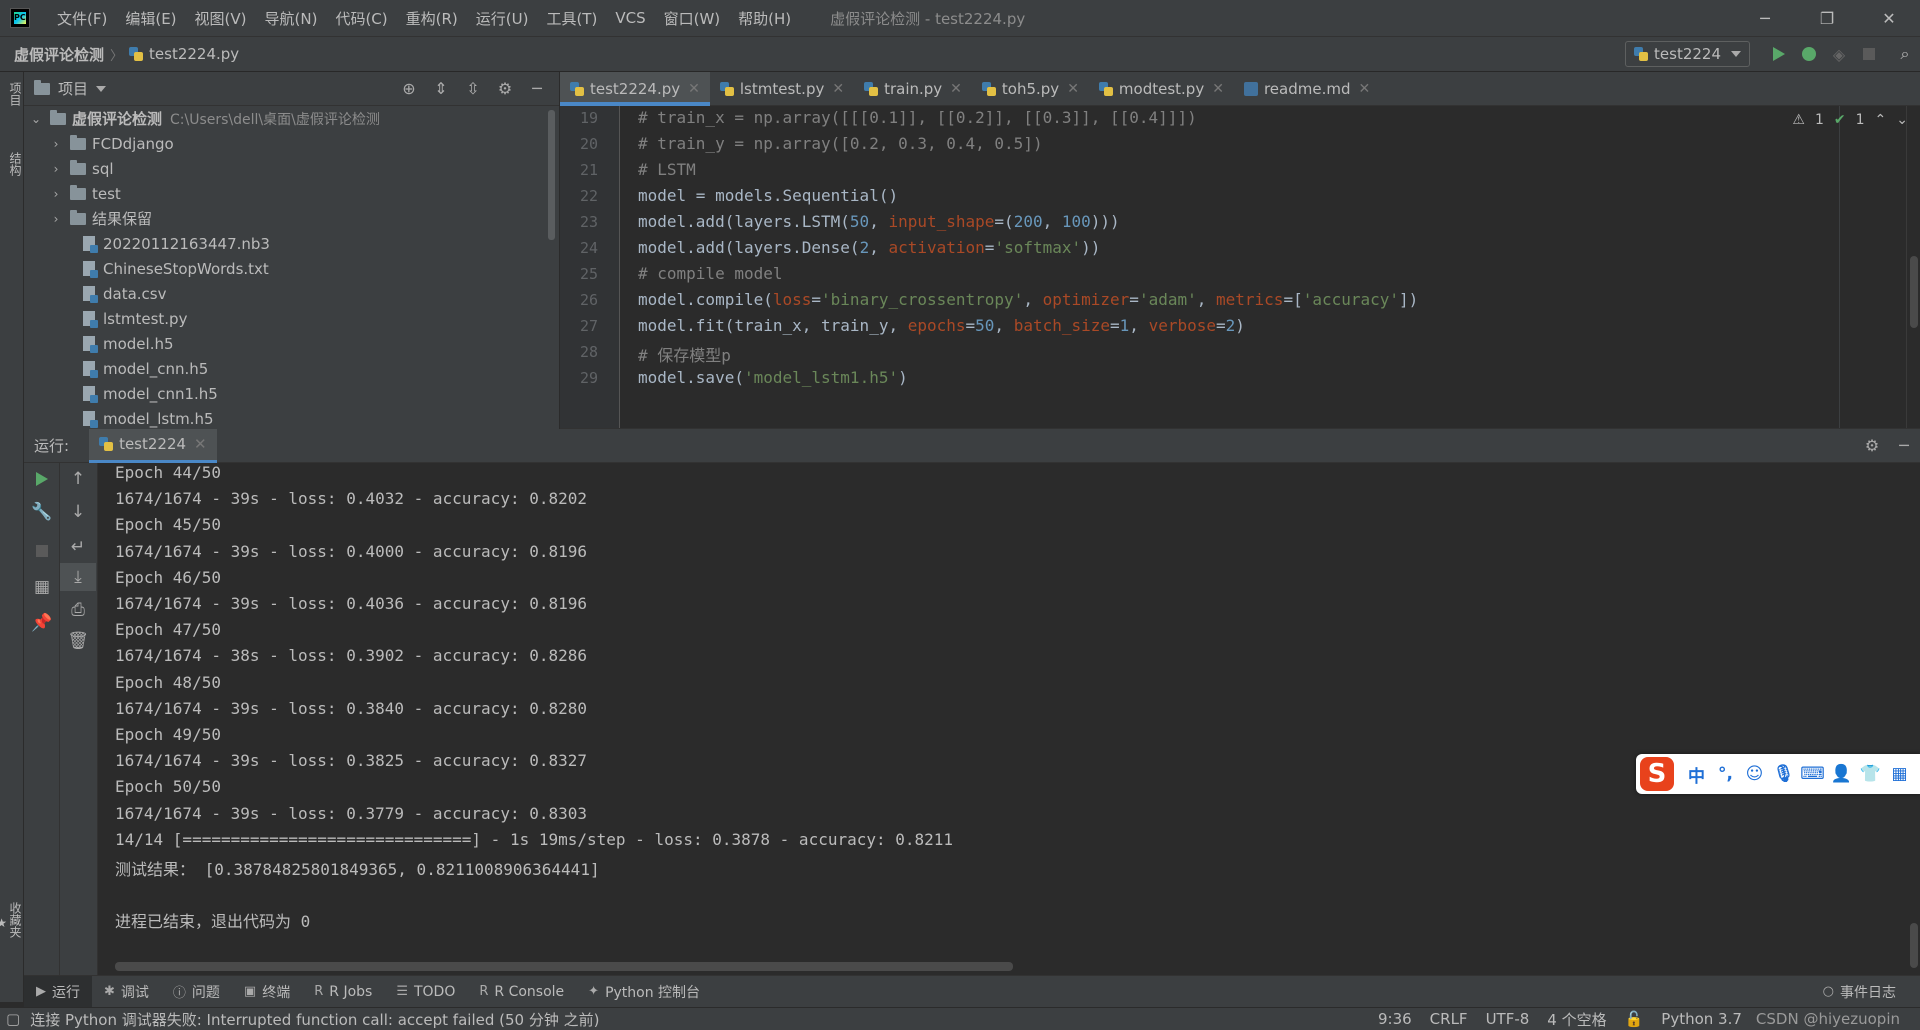 This screenshot has width=1920, height=1030. What do you see at coordinates (1161, 89) in the screenshot?
I see `editor-tab-modtest: modtest.py ✕` at bounding box center [1161, 89].